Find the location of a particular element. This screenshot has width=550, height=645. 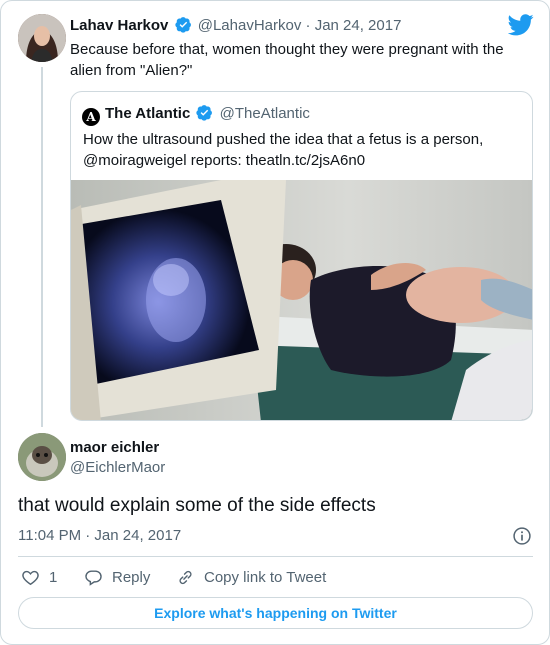

explore-twitter-button: Explore what's happening on Twitter is located at coordinates (275, 613).